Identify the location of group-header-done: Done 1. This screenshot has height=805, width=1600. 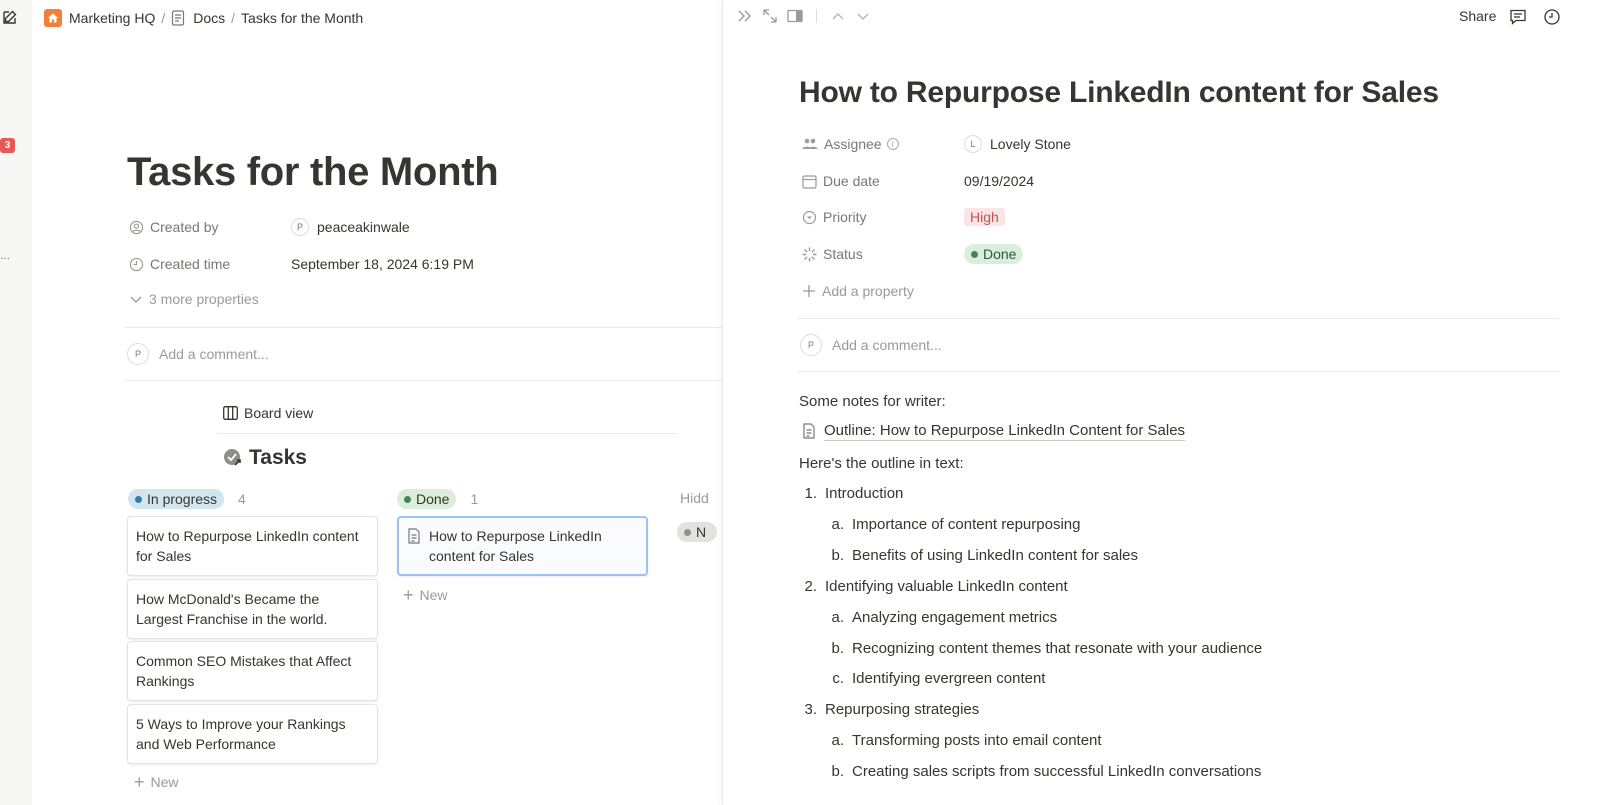
(437, 499).